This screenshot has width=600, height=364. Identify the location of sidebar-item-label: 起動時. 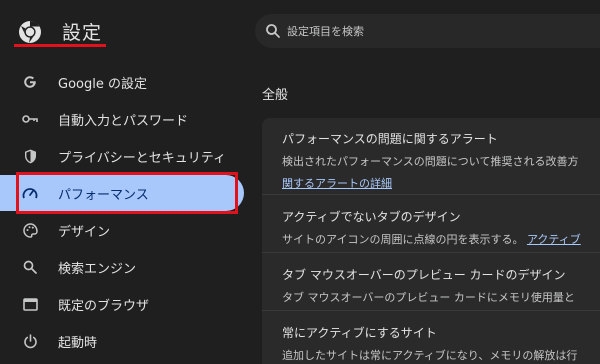
(78, 343).